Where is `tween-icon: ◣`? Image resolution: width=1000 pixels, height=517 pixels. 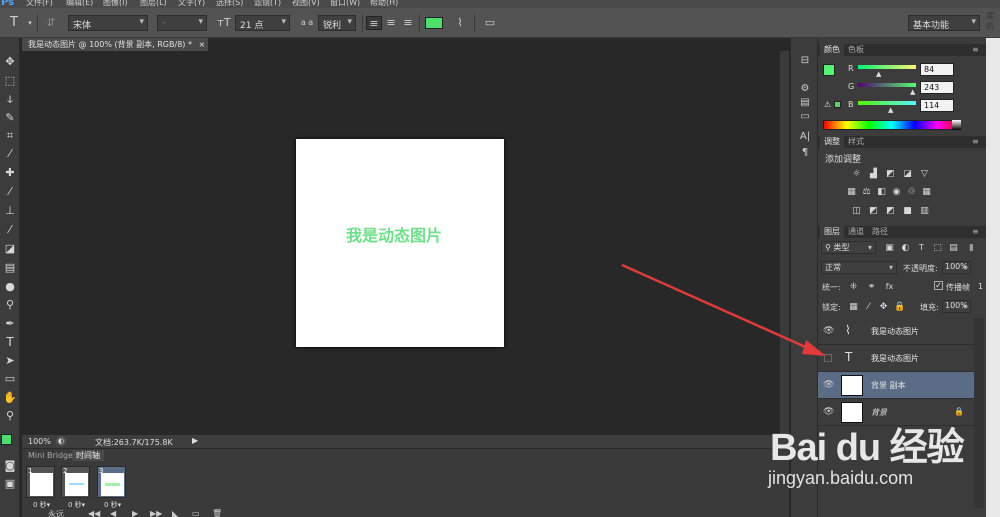 tween-icon: ◣ is located at coordinates (175, 513).